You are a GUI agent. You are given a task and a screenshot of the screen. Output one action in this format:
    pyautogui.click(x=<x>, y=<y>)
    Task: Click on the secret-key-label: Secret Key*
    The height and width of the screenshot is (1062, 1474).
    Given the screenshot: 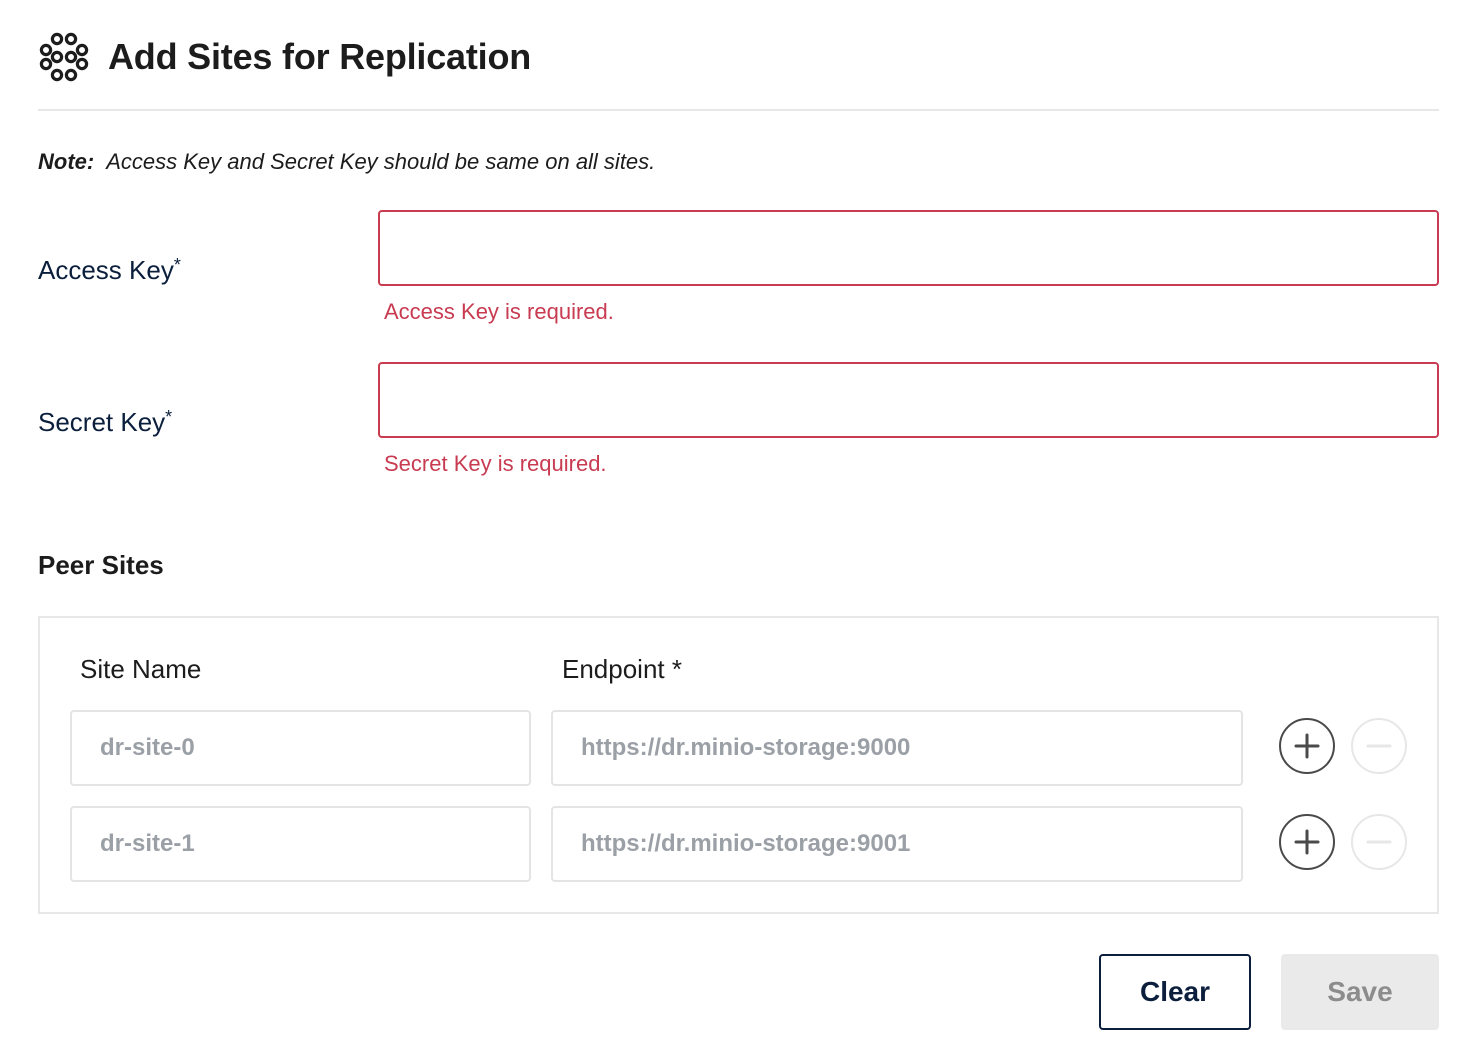 What is the action you would take?
    pyautogui.click(x=105, y=422)
    